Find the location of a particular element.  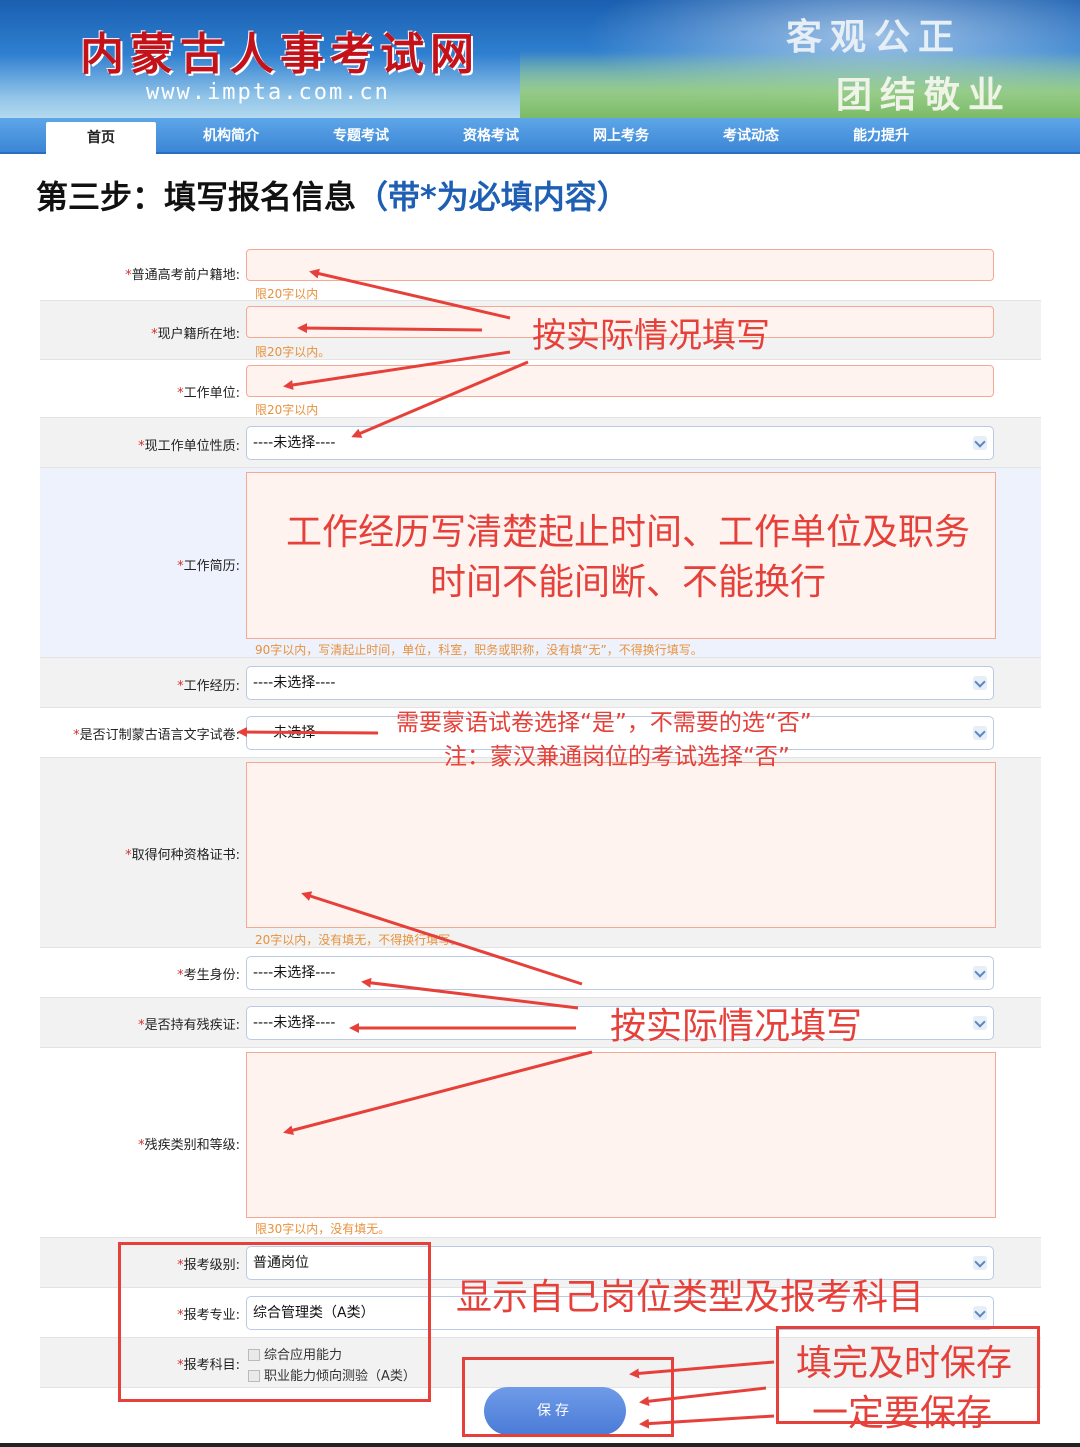

employer-nature-select: ----未选择---- is located at coordinates (620, 443).